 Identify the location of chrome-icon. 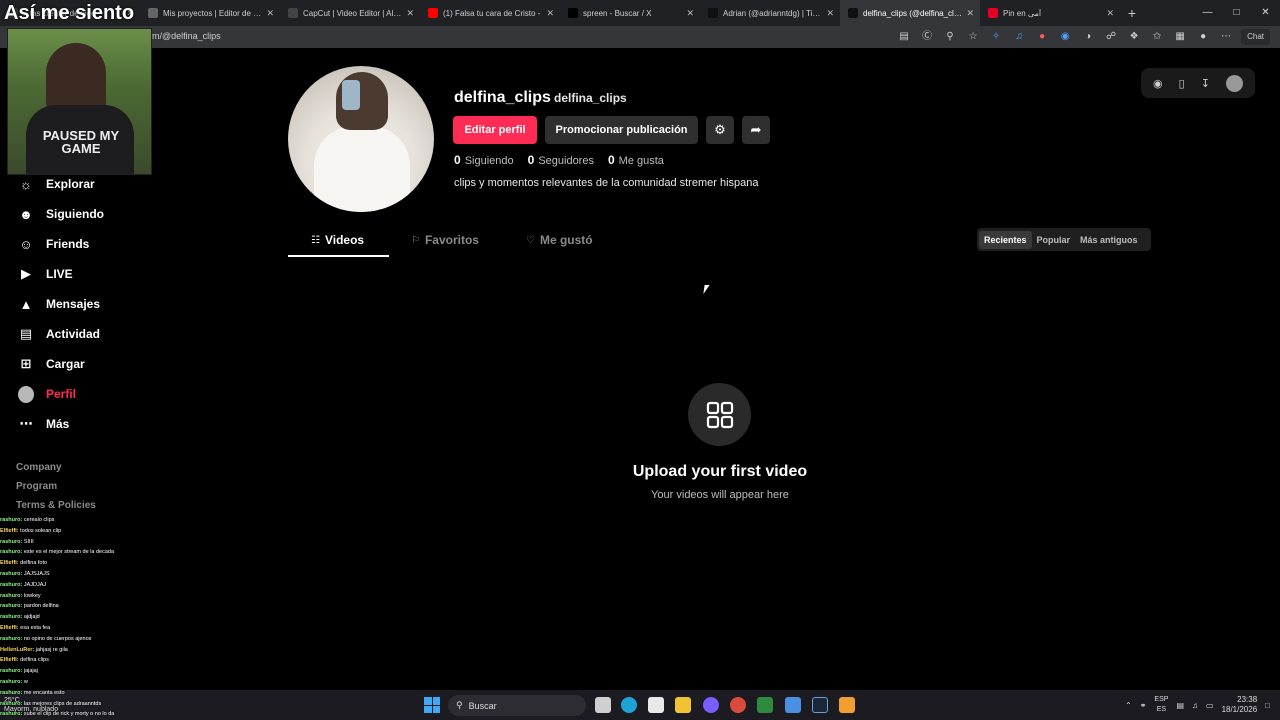
(738, 705).